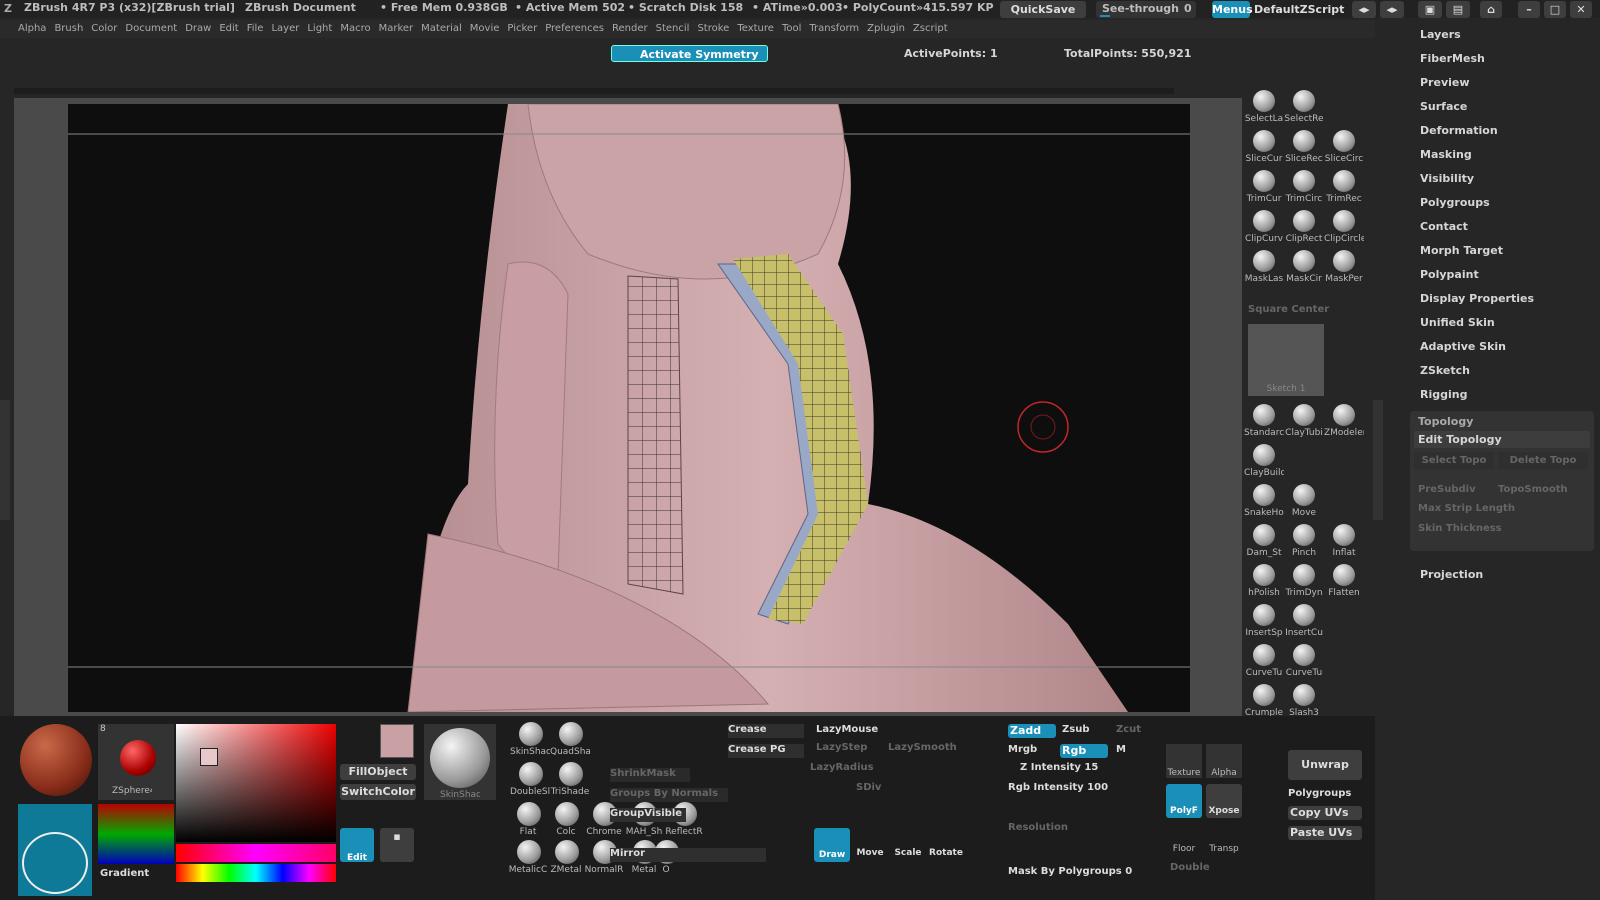  Describe the element at coordinates (378, 792) in the screenshot. I see `switchcolor-button: SwitchColor` at that location.